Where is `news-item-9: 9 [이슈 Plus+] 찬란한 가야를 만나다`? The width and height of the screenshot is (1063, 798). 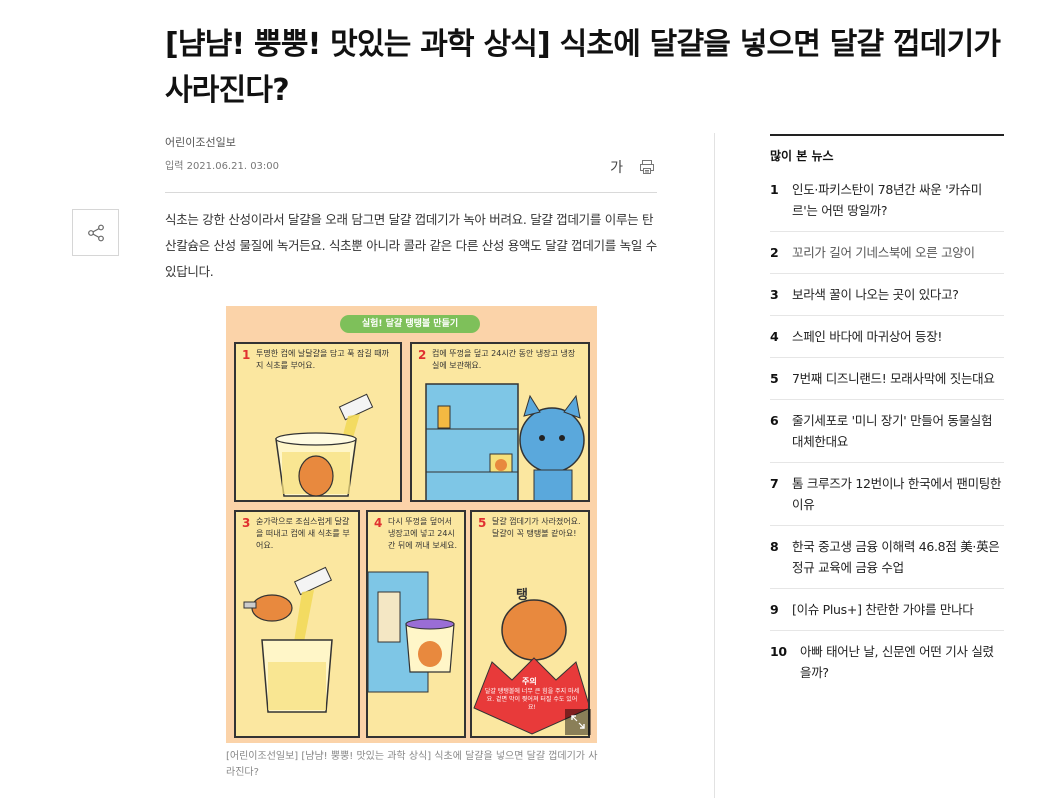 news-item-9: 9 [이슈 Plus+] 찬란한 가야를 만나다 is located at coordinates (887, 610).